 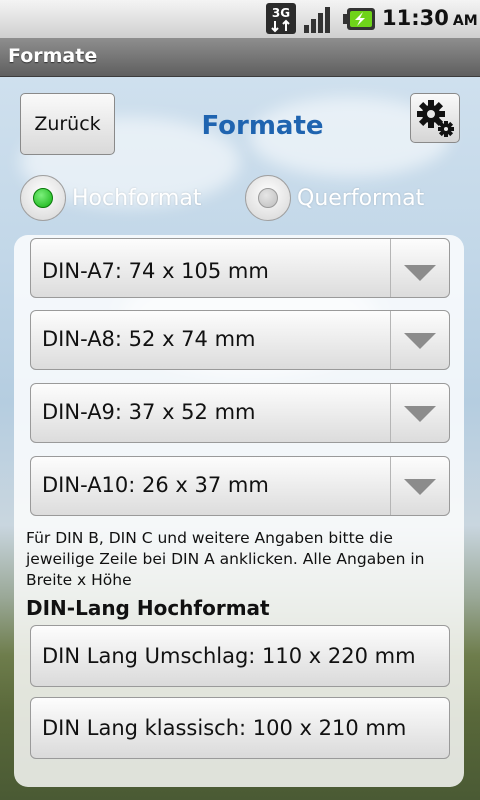 What do you see at coordinates (359, 19) in the screenshot?
I see `battery-charging-icon` at bounding box center [359, 19].